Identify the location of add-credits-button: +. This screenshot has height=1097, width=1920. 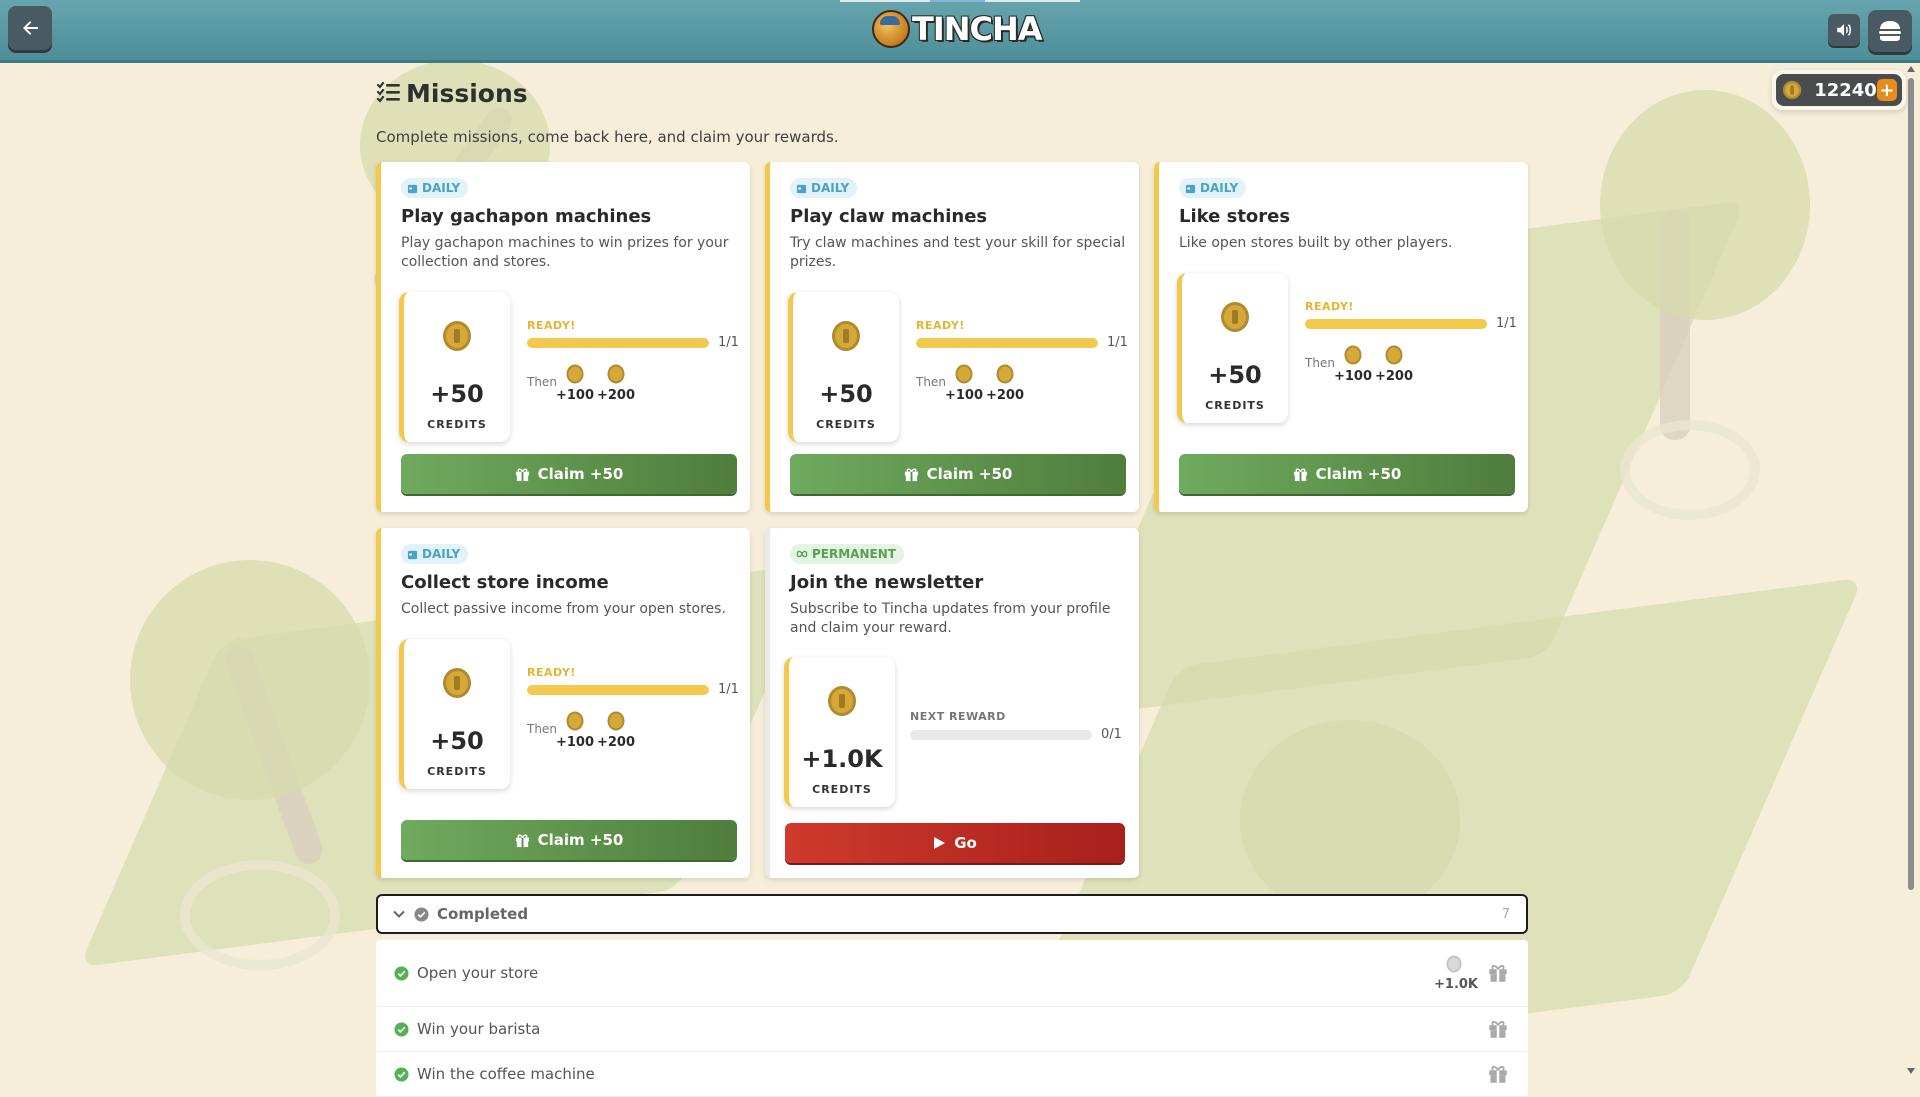
(1886, 90).